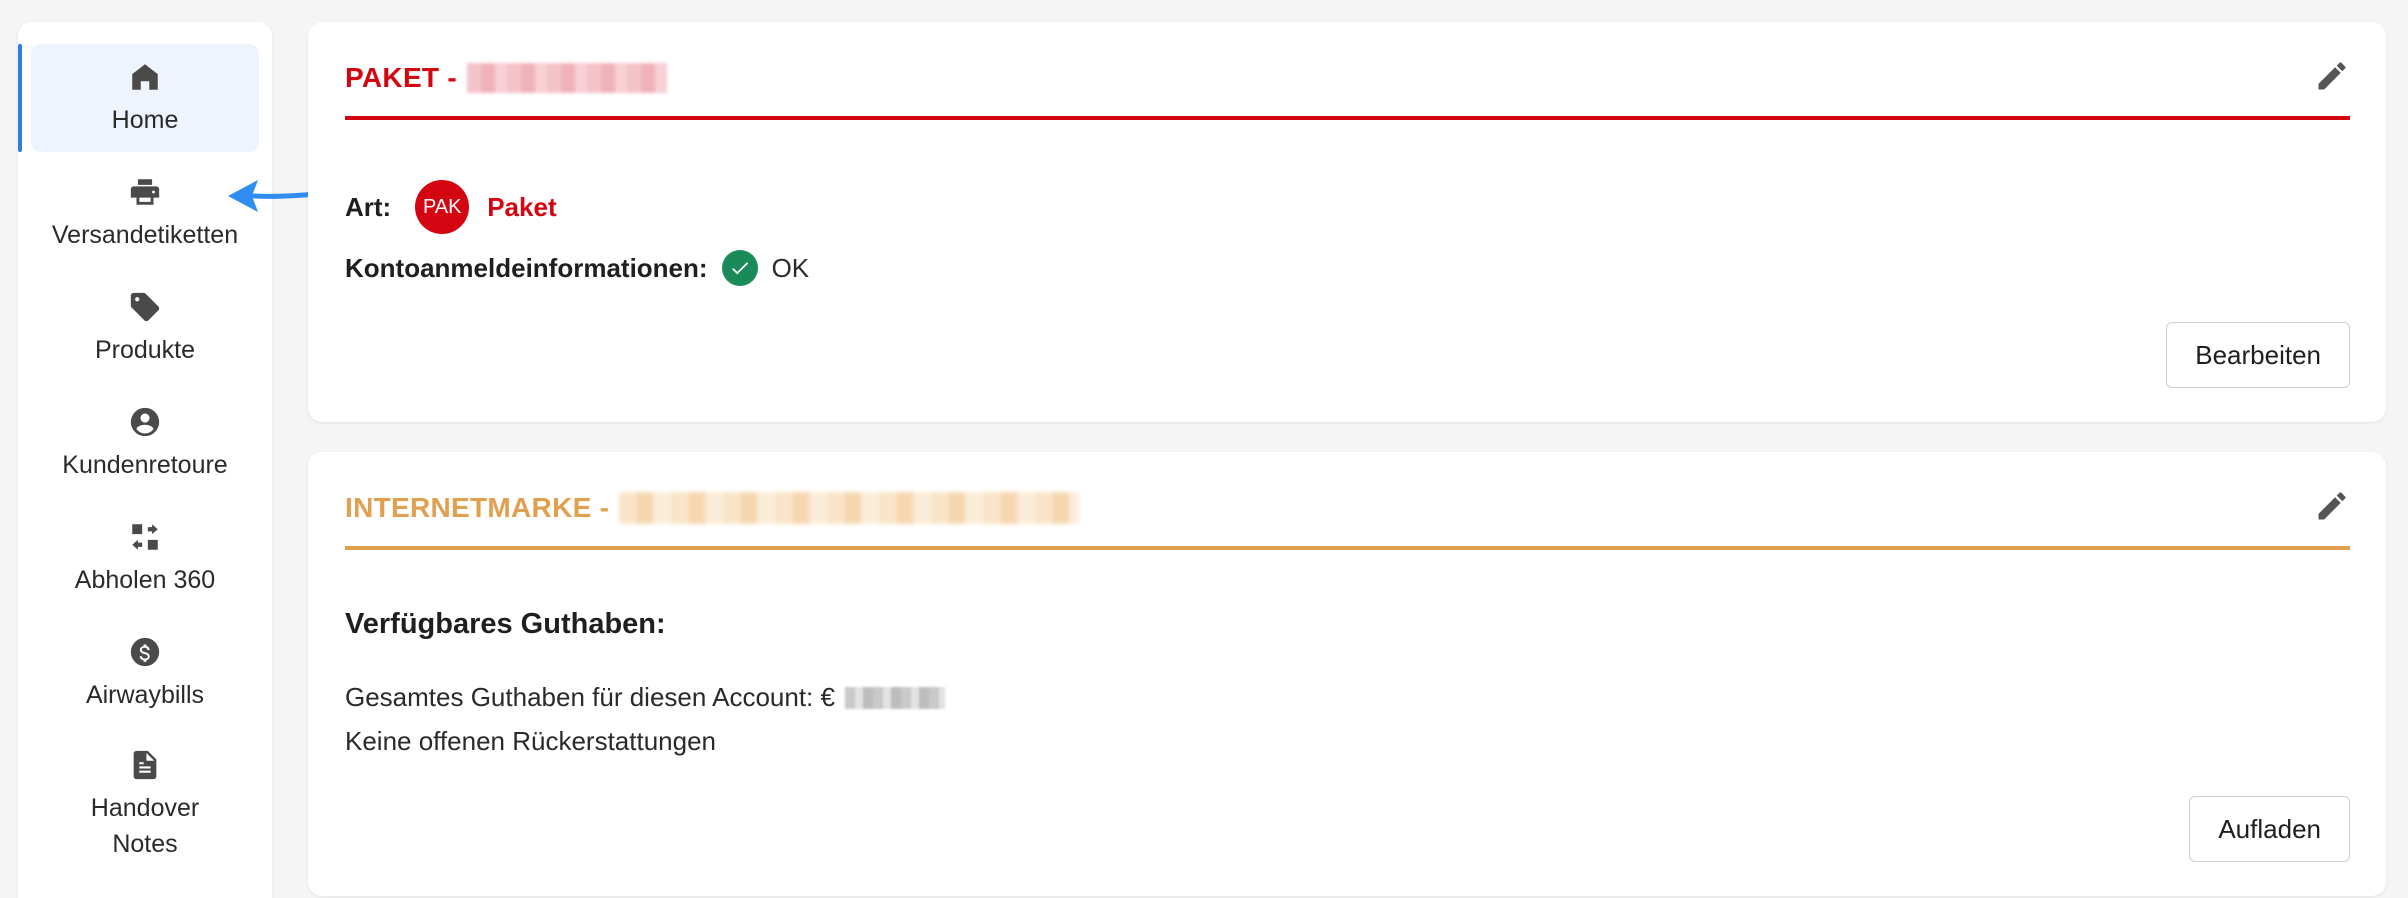  Describe the element at coordinates (1347, 548) in the screenshot. I see `internetmarke-title-divider` at that location.